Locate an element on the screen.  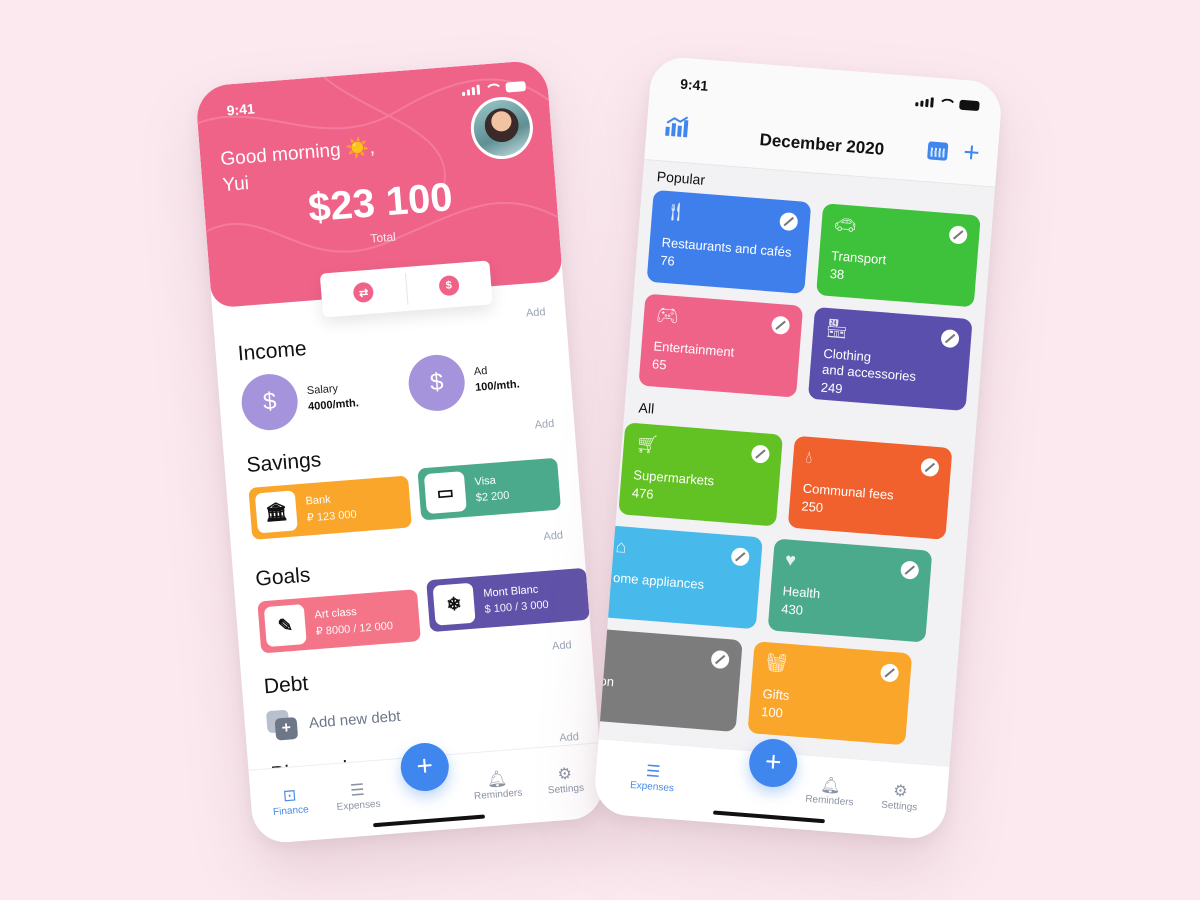
card-name: Art class is located at coordinates (336, 613).